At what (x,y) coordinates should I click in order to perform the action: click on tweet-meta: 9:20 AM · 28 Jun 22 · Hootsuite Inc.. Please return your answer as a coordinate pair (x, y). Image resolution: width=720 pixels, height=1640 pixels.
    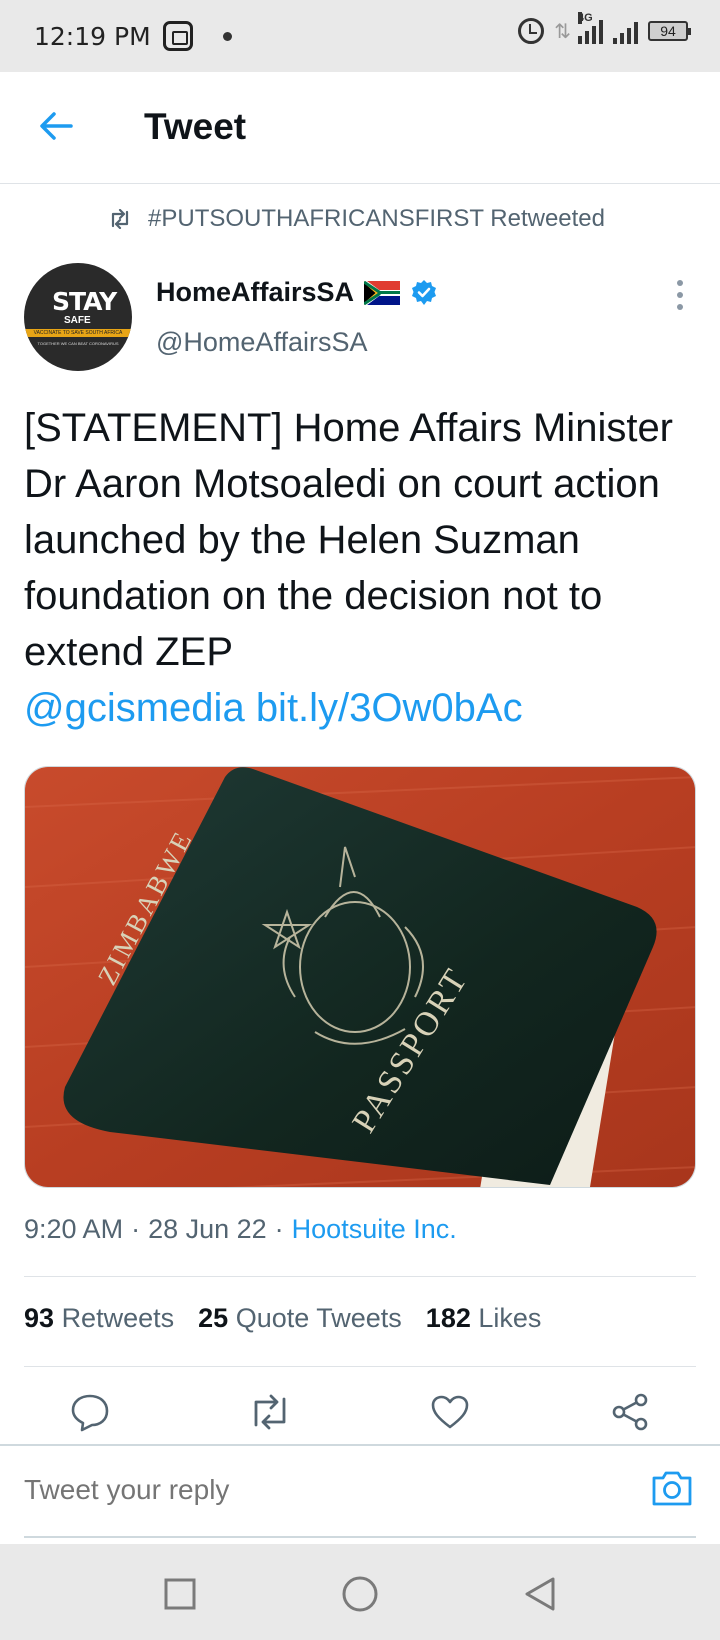
    Looking at the image, I should click on (240, 1229).